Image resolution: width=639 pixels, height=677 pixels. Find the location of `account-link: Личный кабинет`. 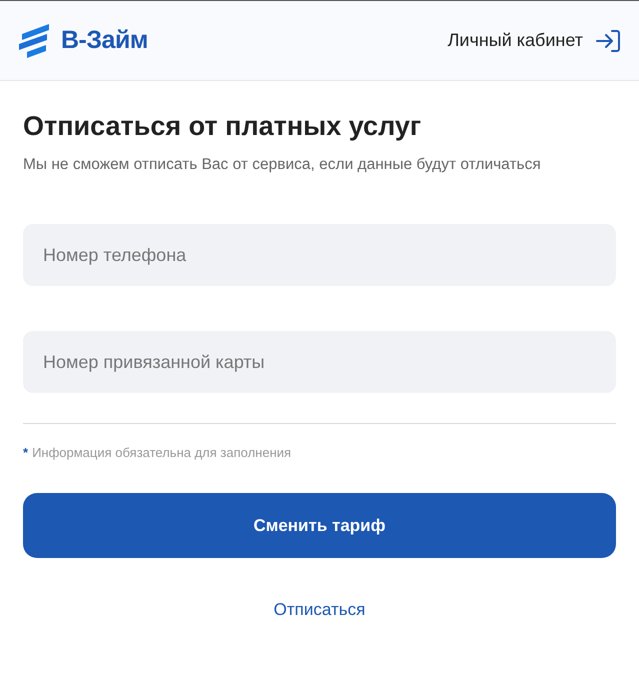

account-link: Личный кабинет is located at coordinates (534, 40).